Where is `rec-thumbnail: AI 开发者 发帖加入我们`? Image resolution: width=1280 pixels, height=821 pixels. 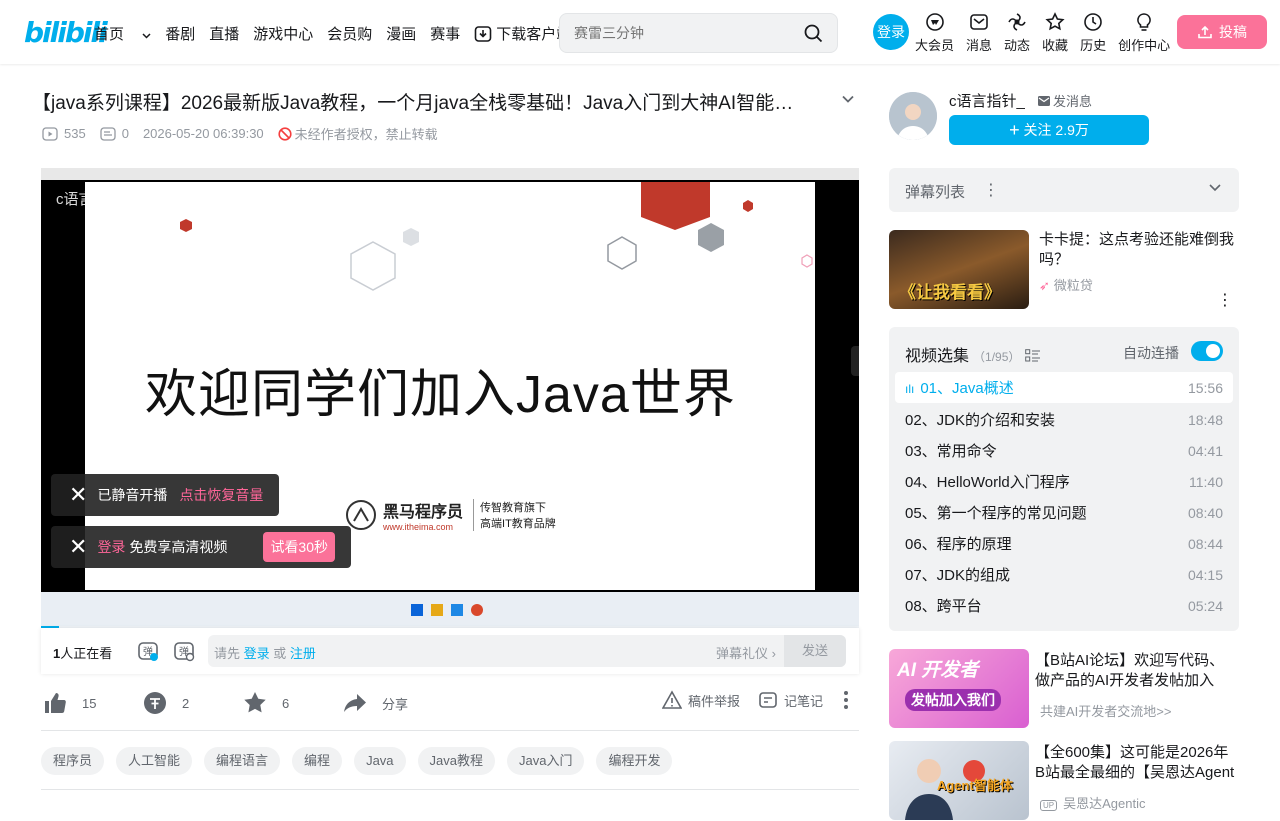
rec-thumbnail: AI 开发者 发帖加入我们 is located at coordinates (959, 688).